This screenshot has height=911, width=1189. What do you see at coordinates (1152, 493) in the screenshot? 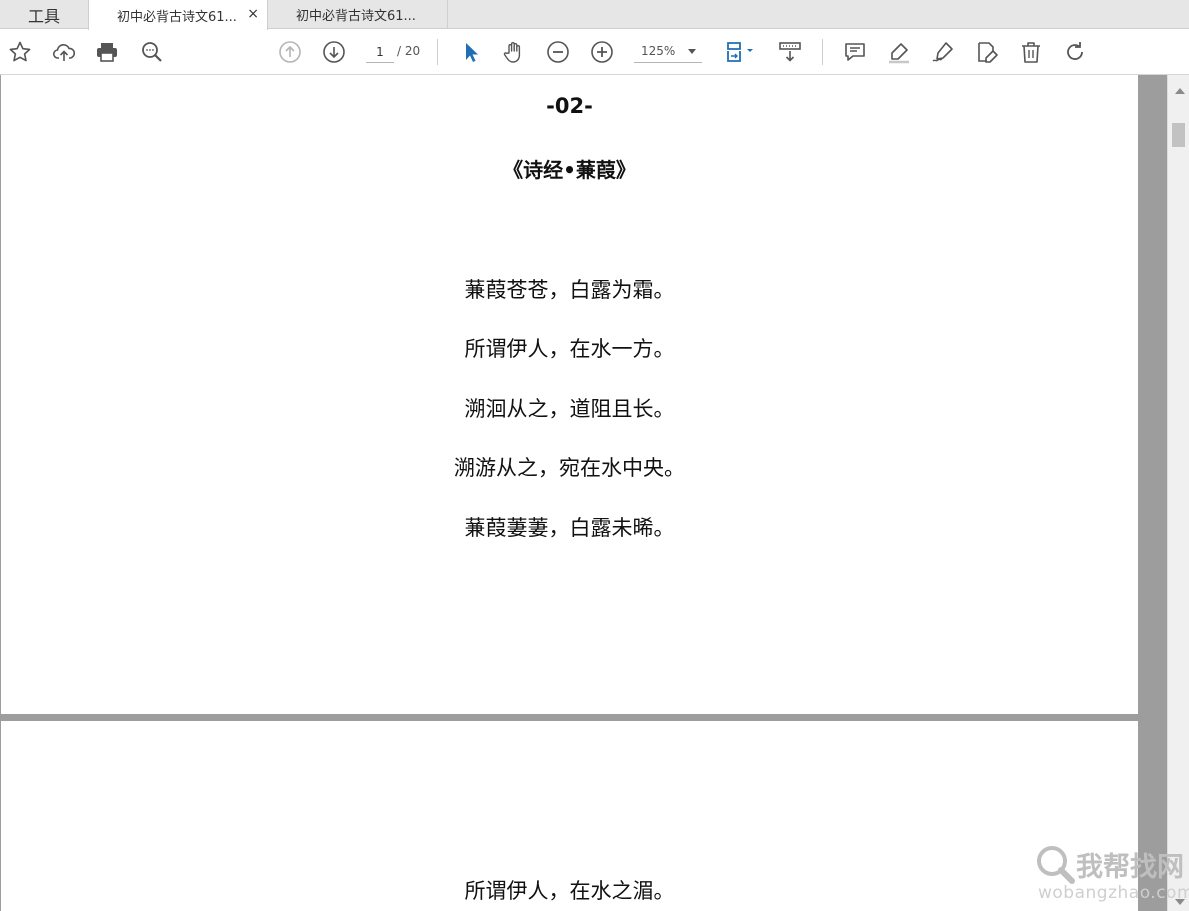
I see `page-gutter` at bounding box center [1152, 493].